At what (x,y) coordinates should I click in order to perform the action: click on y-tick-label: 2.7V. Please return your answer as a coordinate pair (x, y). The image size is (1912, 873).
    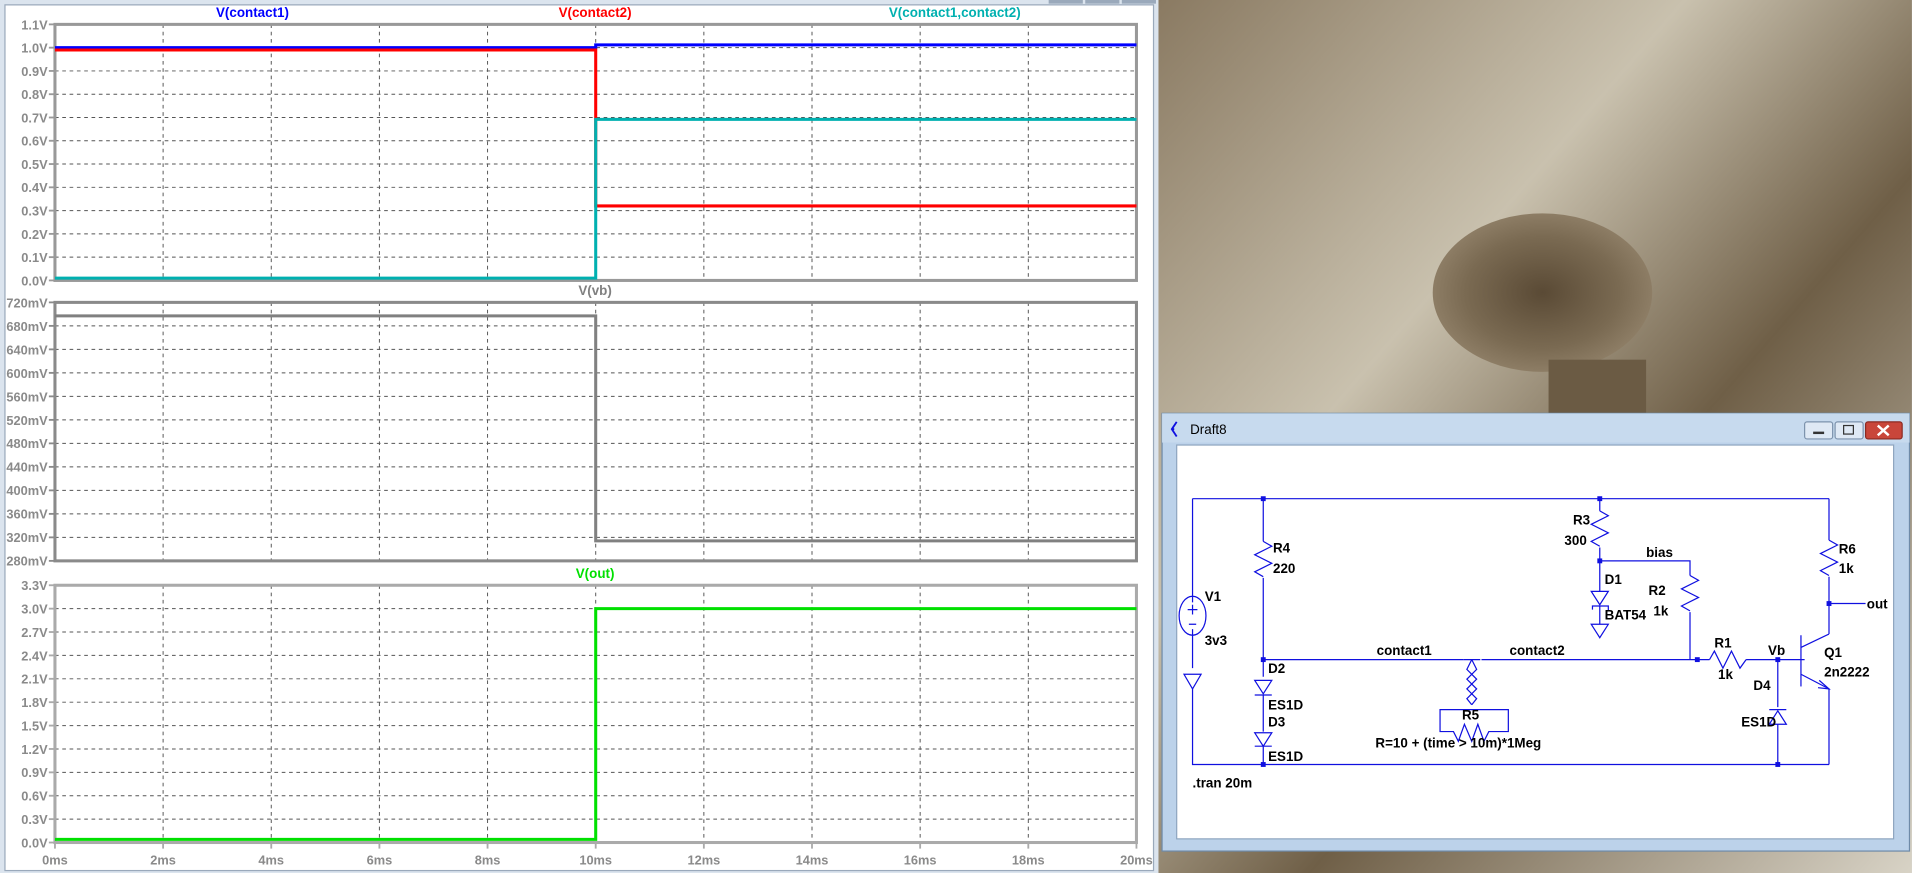
    Looking at the image, I should click on (34, 632).